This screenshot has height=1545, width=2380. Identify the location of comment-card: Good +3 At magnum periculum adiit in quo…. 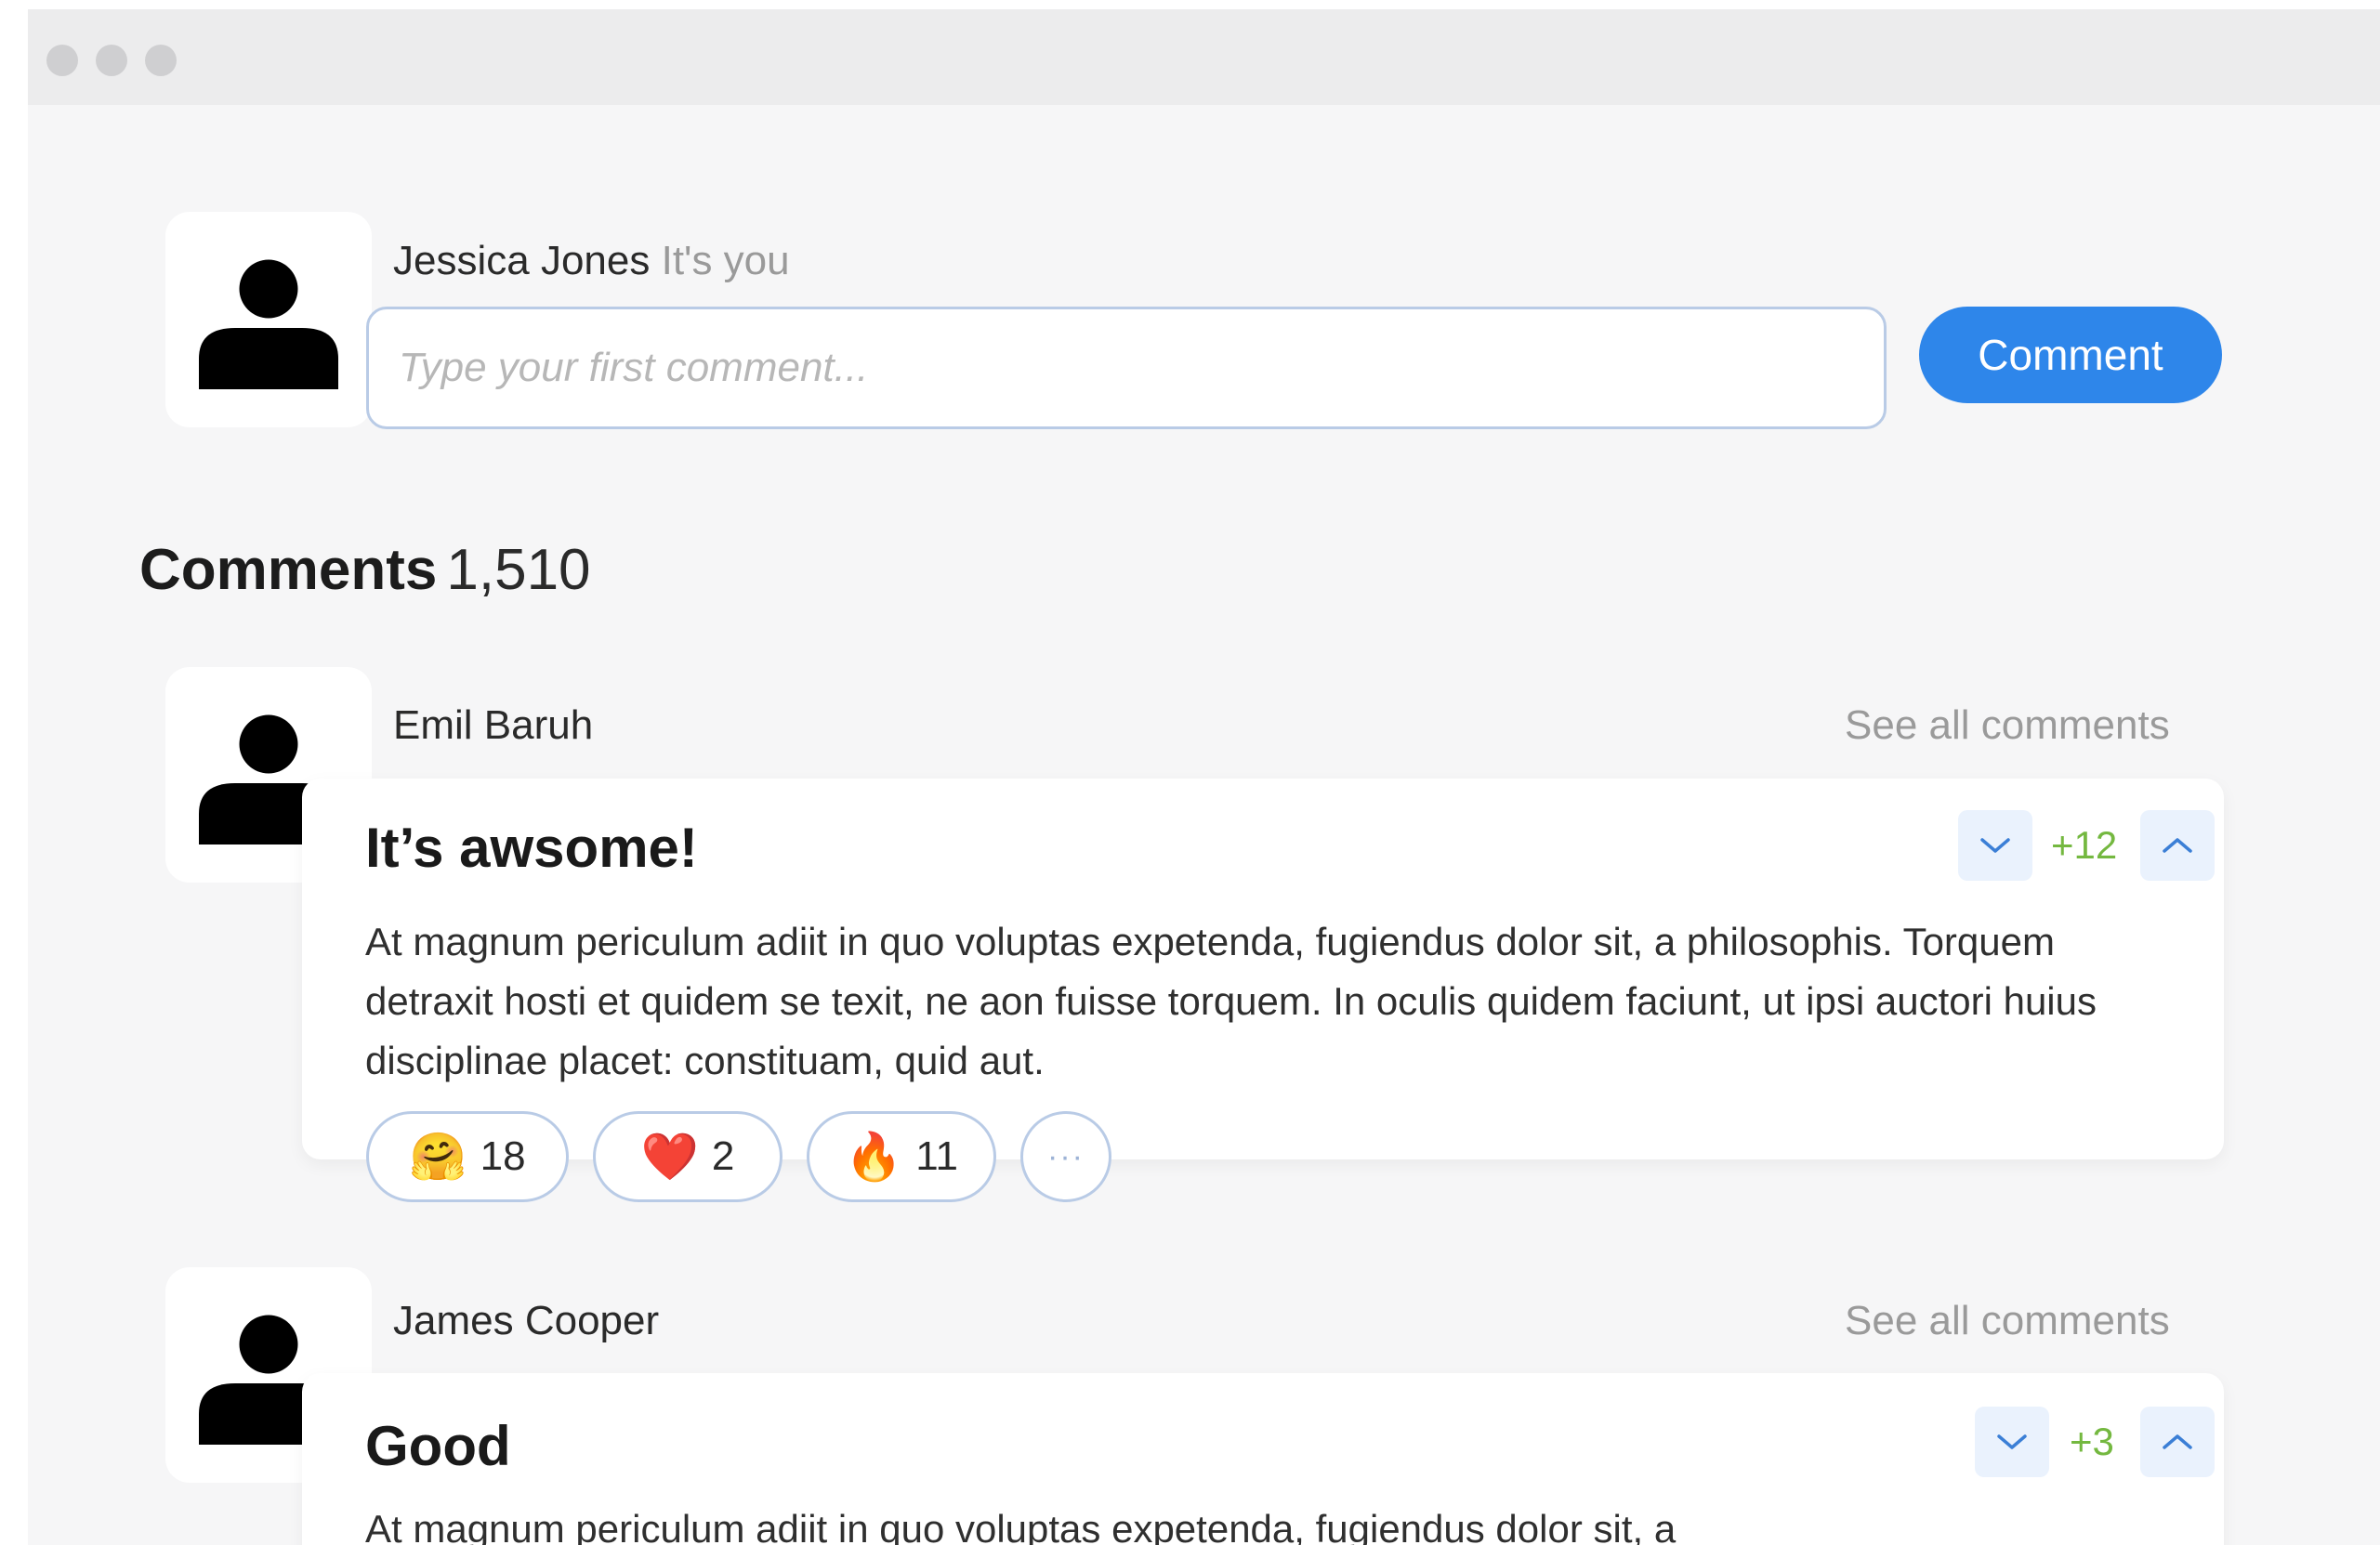
(1263, 1459).